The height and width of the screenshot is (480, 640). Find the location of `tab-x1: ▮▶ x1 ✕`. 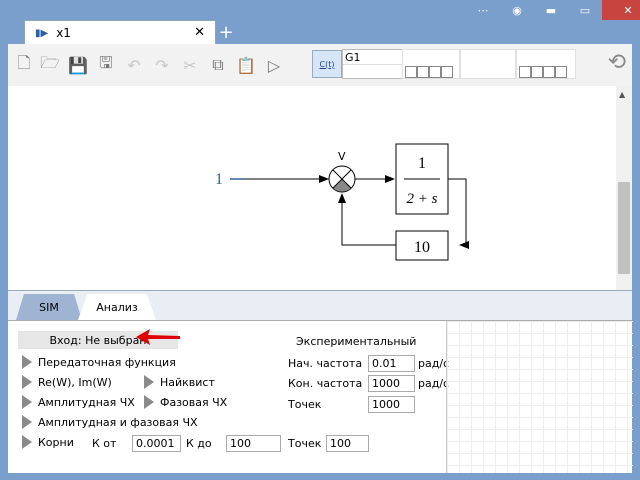

tab-x1: ▮▶ x1 ✕ is located at coordinates (120, 32).